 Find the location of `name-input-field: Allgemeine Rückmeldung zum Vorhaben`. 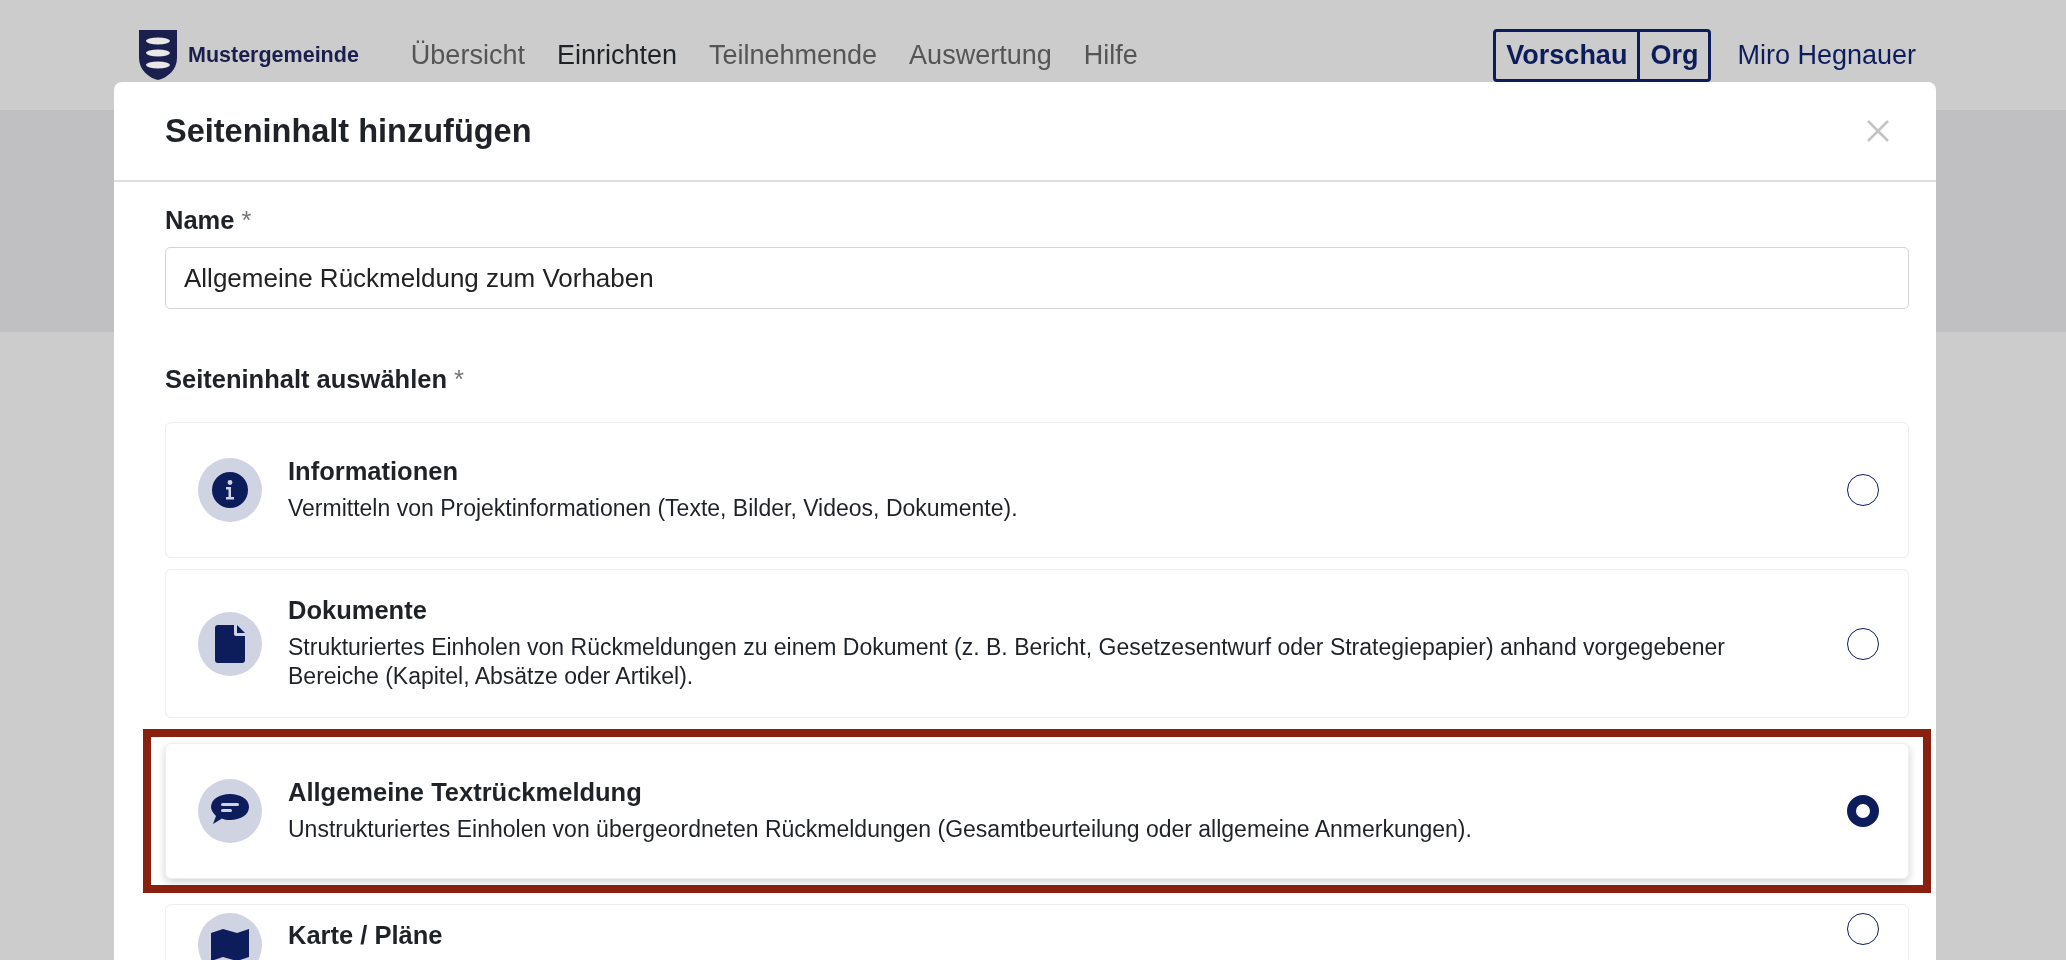

name-input-field: Allgemeine Rückmeldung zum Vorhaben is located at coordinates (1037, 278).